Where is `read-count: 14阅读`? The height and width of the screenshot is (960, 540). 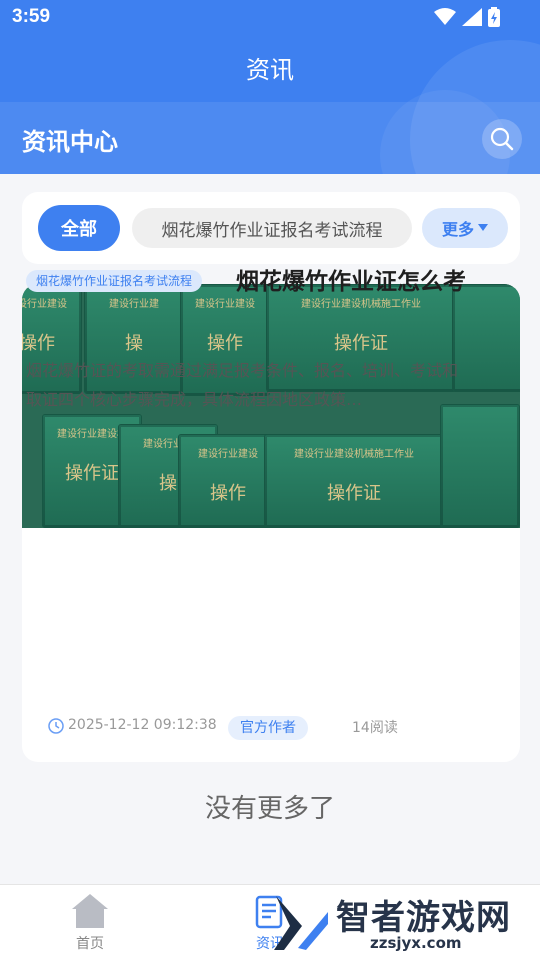
read-count: 14阅读 is located at coordinates (375, 728).